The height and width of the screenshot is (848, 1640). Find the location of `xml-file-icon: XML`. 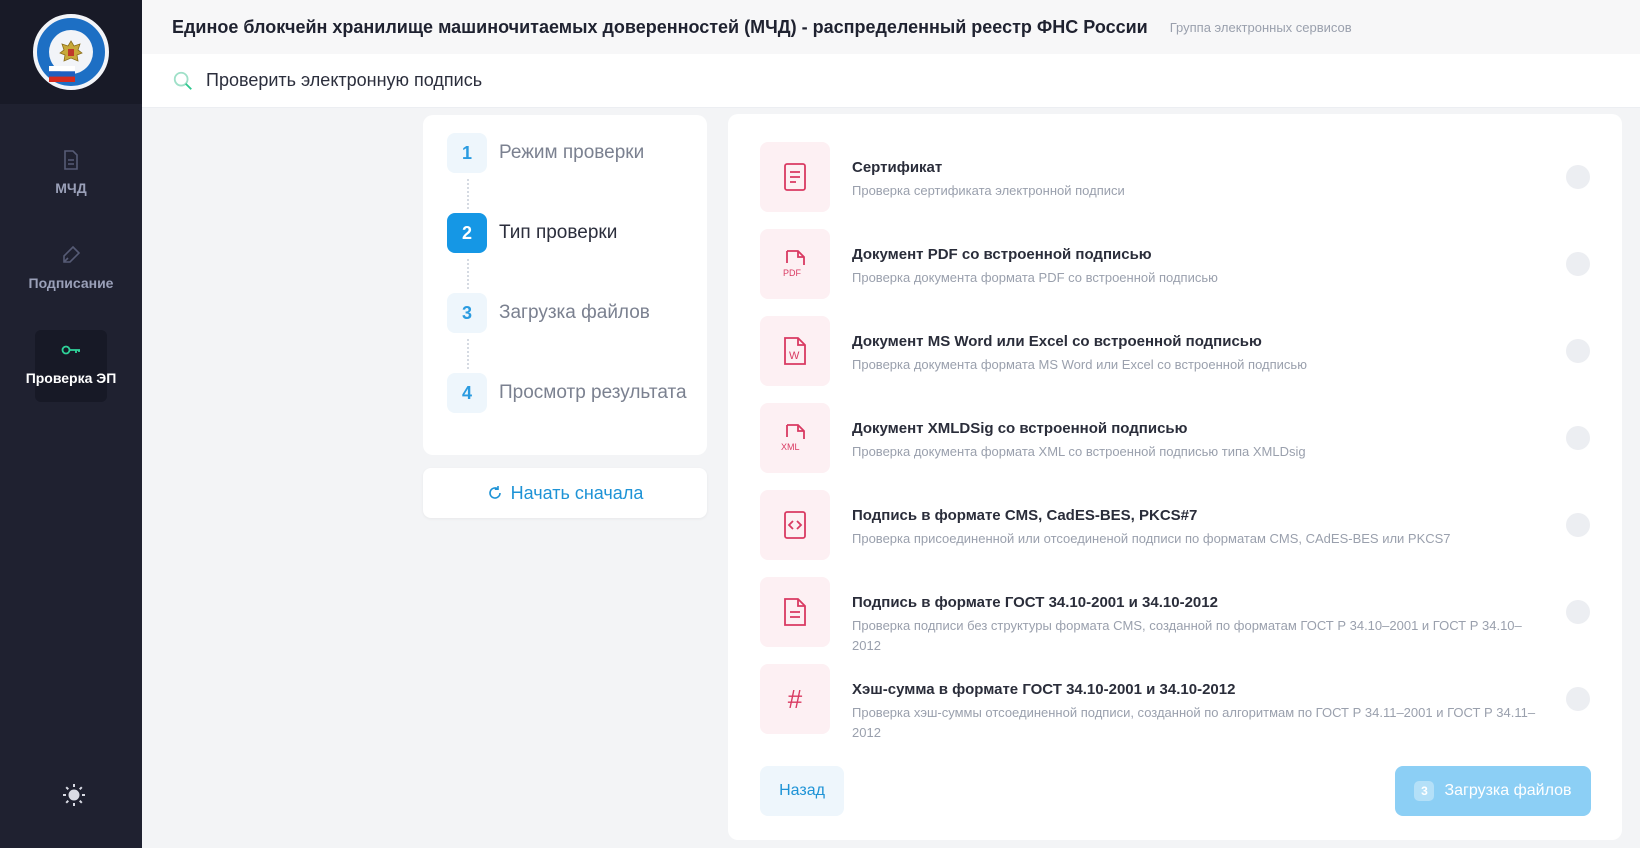

xml-file-icon: XML is located at coordinates (793, 438).